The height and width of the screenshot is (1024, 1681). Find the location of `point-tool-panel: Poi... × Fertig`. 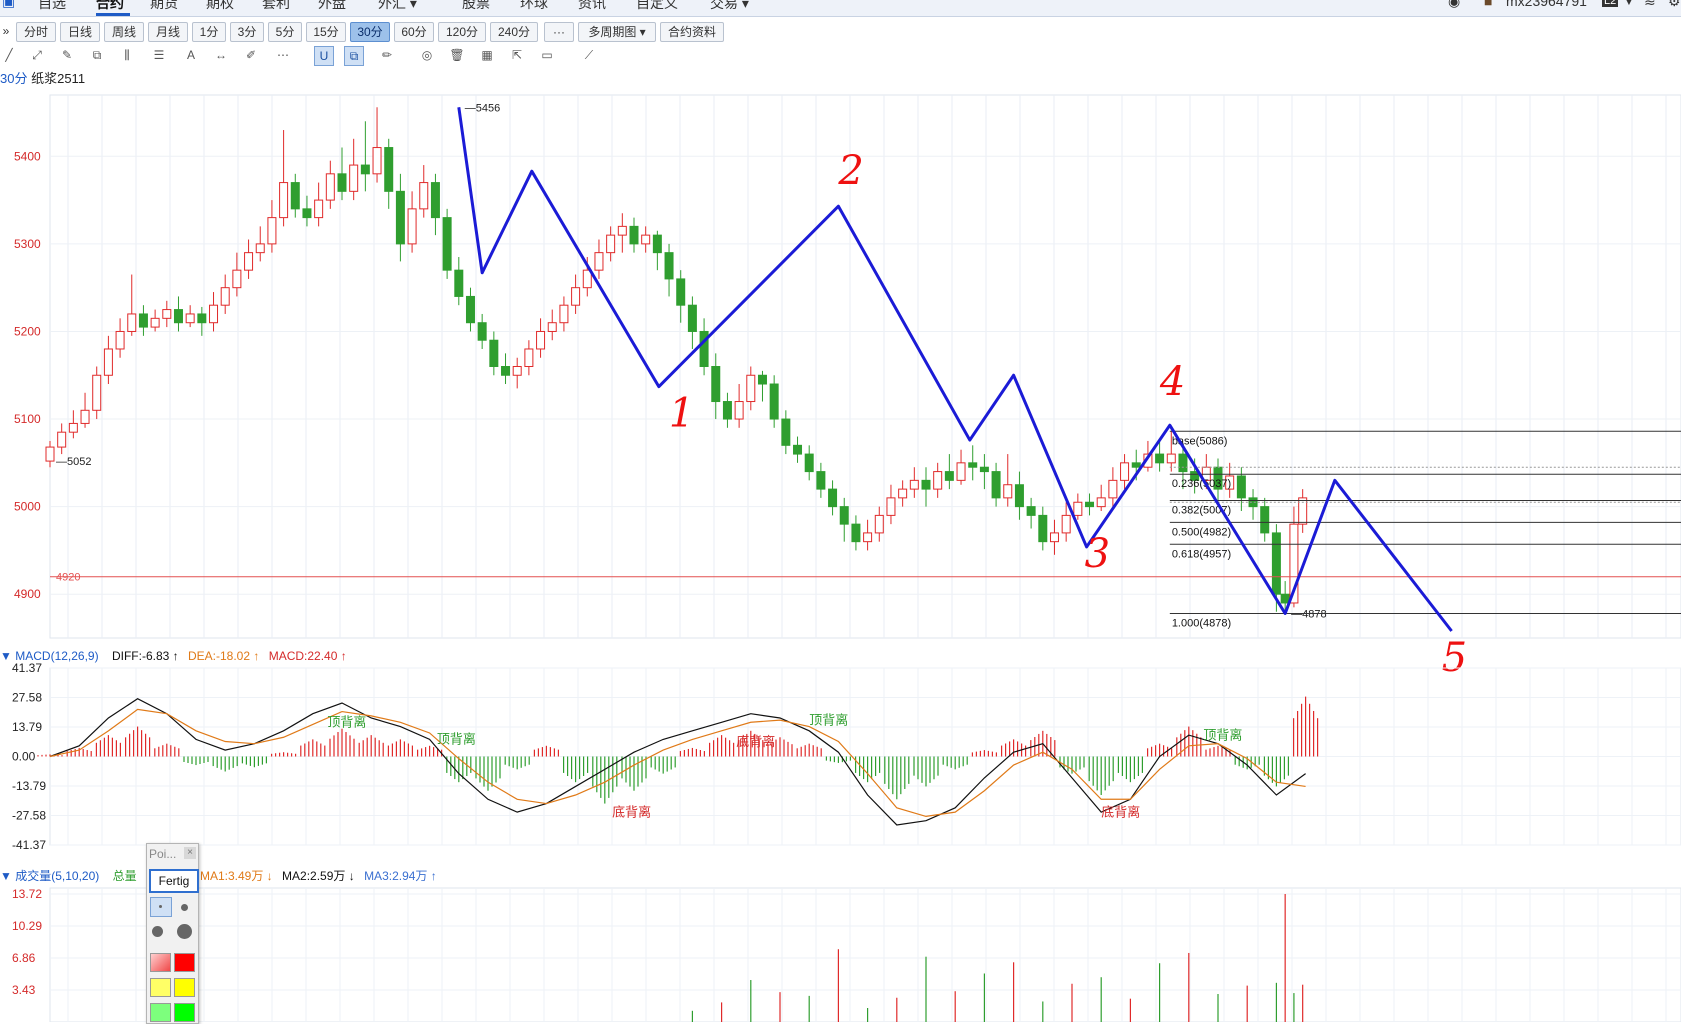

point-tool-panel: Poi... × Fertig is located at coordinates (172, 933).